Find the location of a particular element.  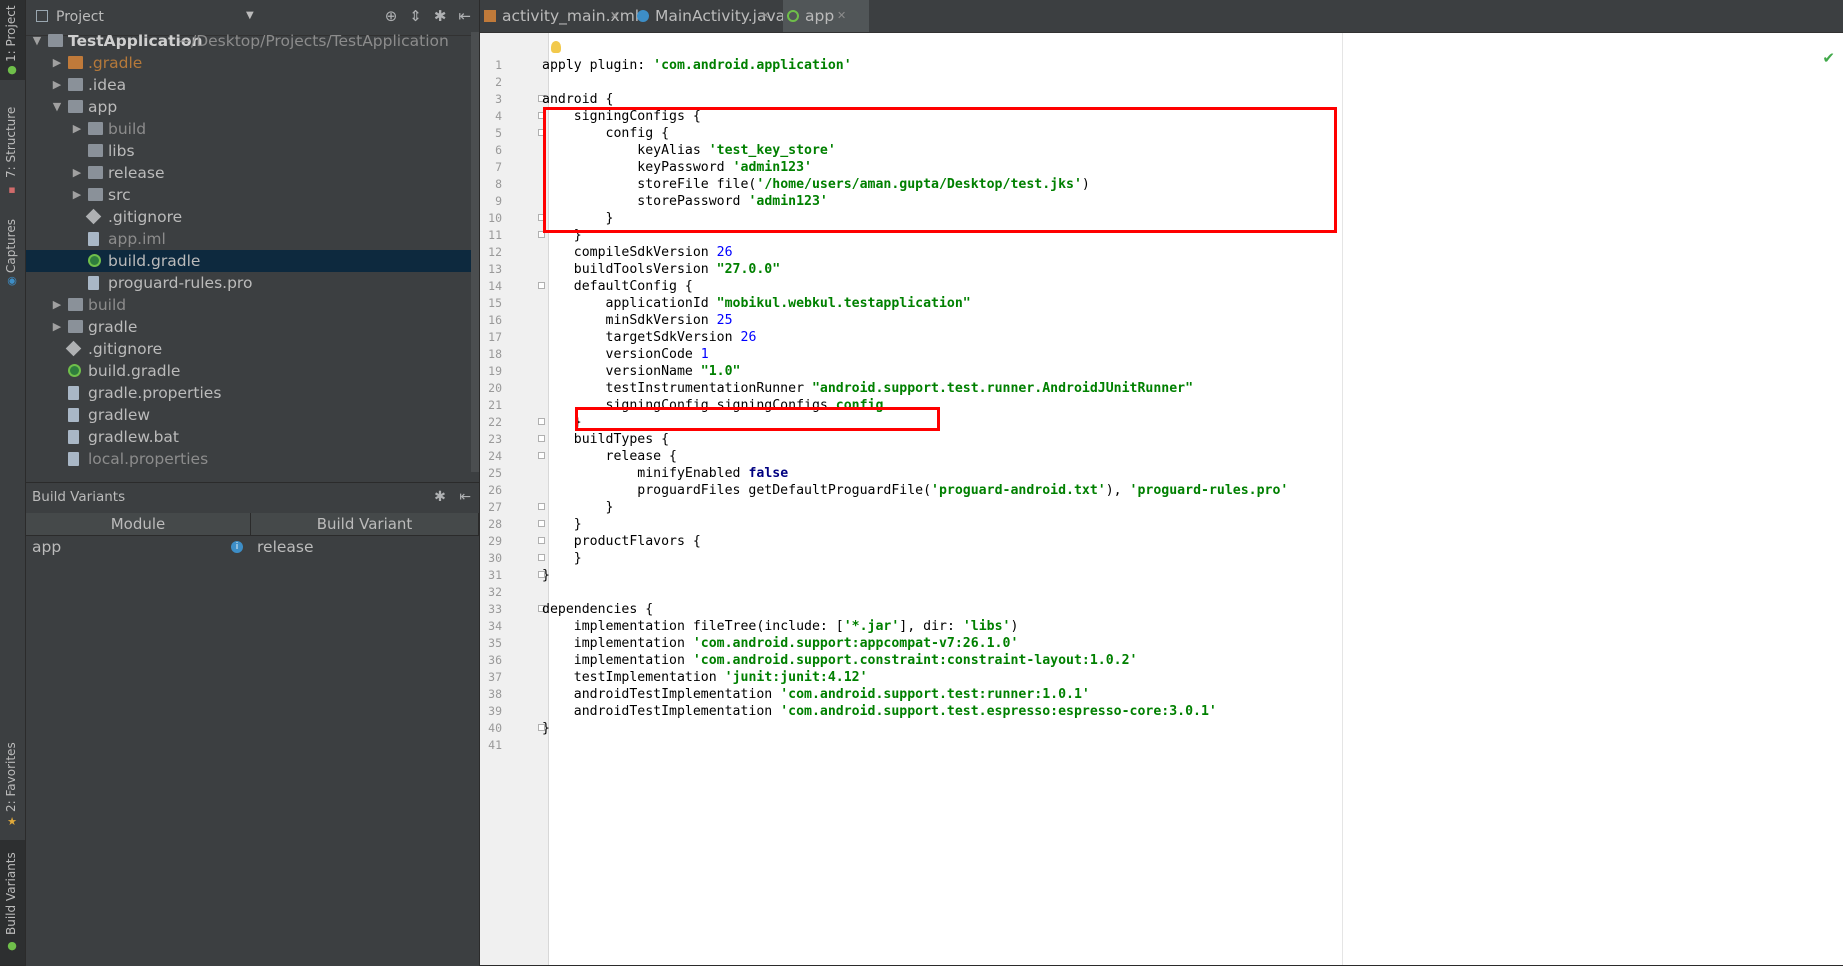

tree-item: libs is located at coordinates (252, 151).